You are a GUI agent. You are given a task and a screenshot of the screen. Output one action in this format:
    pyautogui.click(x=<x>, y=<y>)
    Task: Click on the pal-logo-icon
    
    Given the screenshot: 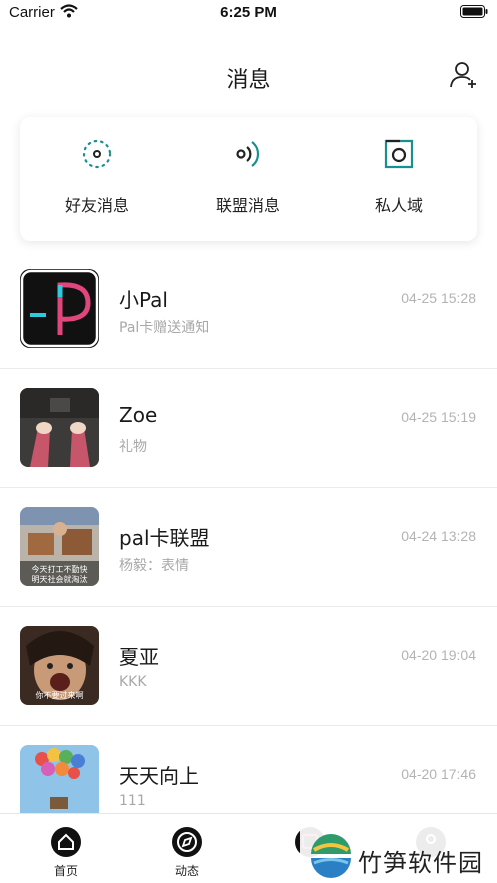 What is the action you would take?
    pyautogui.click(x=59, y=308)
    